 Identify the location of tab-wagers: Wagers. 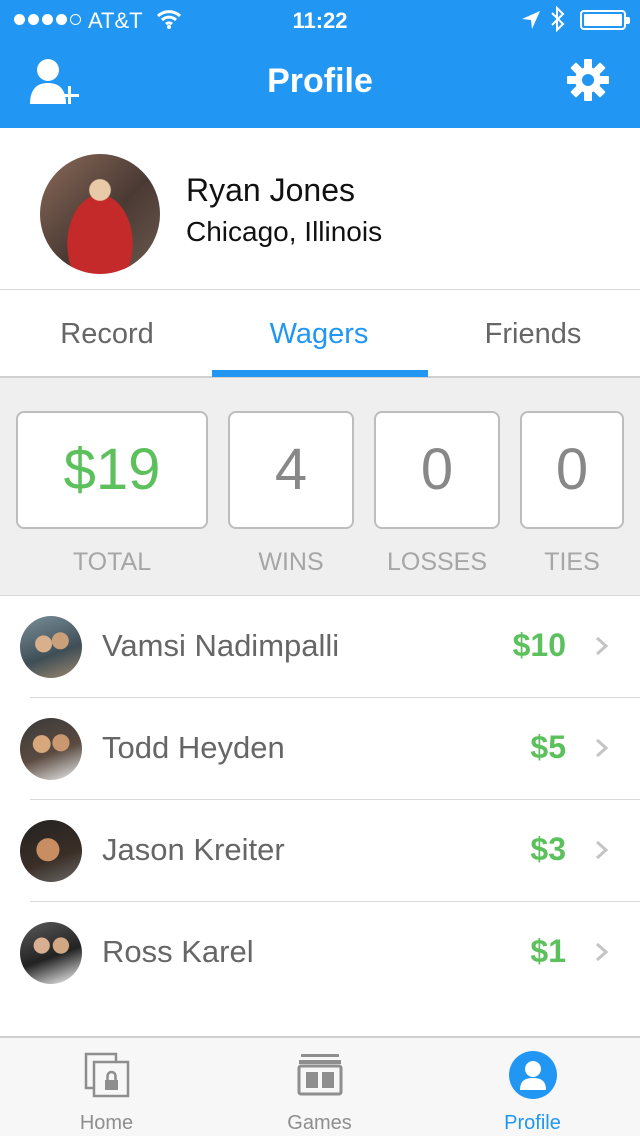
(319, 334).